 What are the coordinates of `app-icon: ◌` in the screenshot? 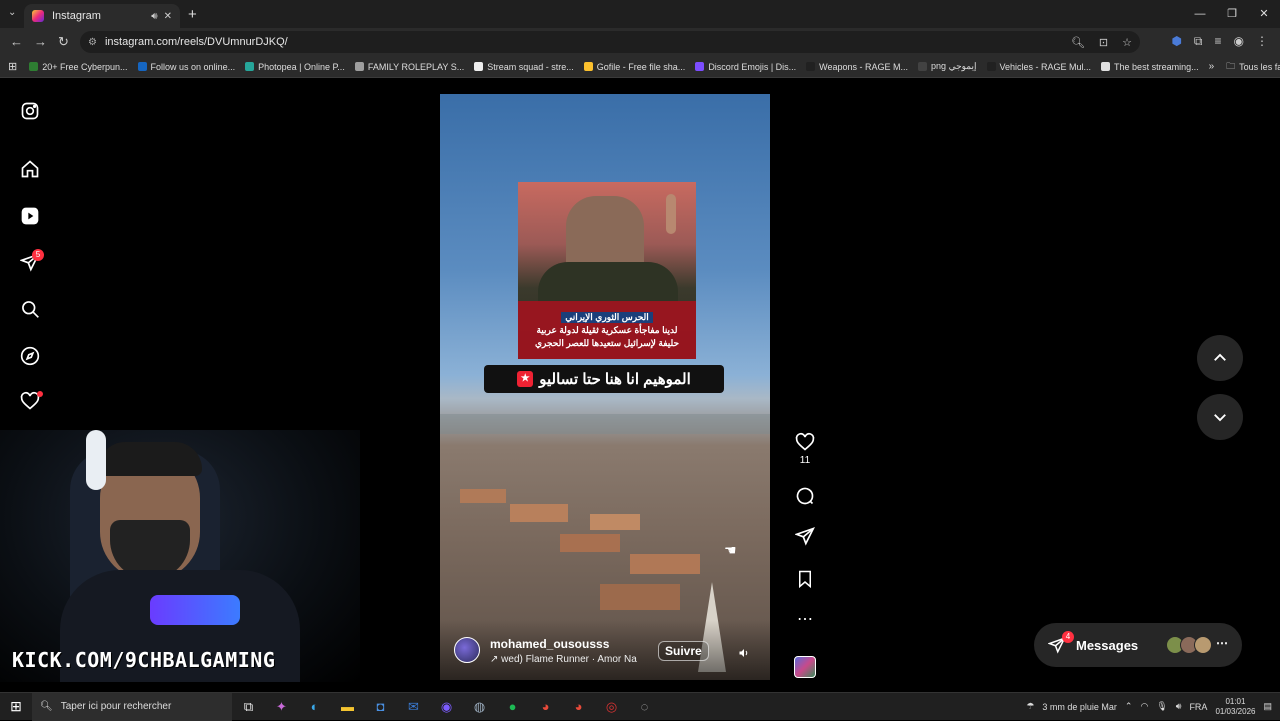 It's located at (644, 706).